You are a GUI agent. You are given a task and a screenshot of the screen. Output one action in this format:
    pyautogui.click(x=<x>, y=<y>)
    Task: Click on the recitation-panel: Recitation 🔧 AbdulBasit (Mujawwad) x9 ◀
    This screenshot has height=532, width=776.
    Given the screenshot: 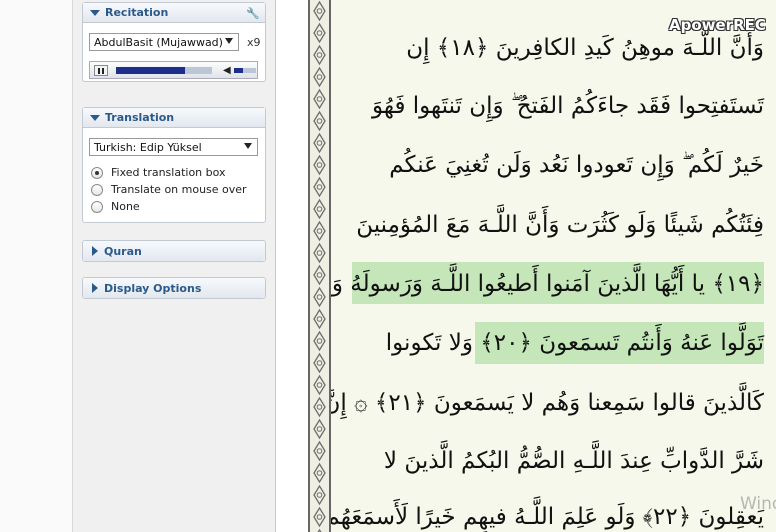 What is the action you would take?
    pyautogui.click(x=174, y=42)
    